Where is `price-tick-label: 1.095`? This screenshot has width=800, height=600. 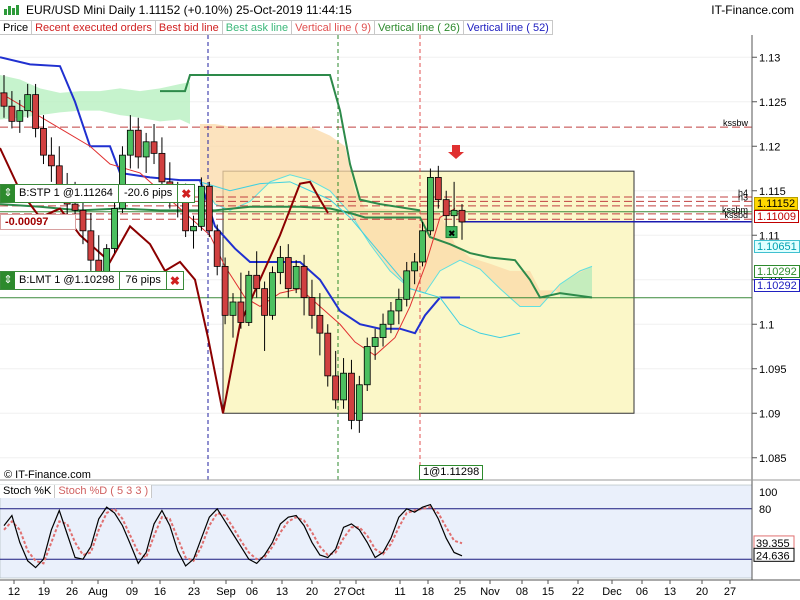
price-tick-label: 1.095 is located at coordinates (773, 370).